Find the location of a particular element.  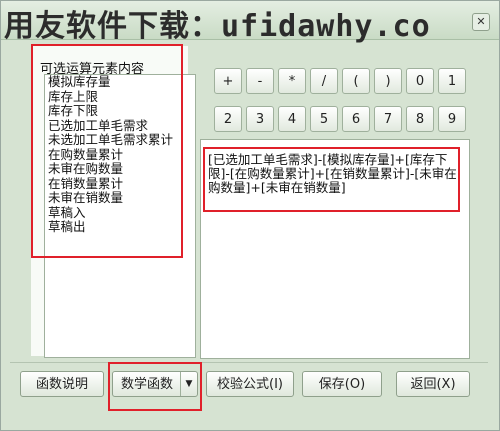

list-item: 库存下限 is located at coordinates (120, 111).